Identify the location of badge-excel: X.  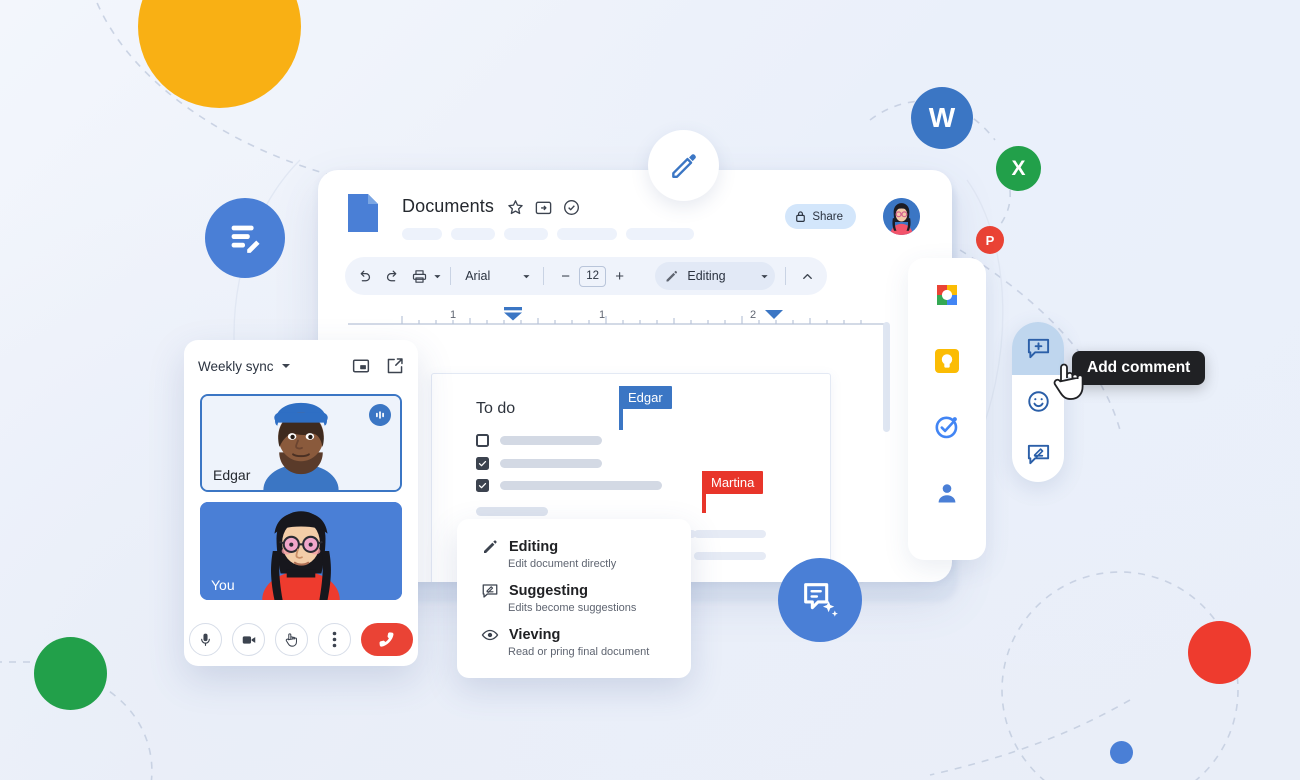
(1018, 168).